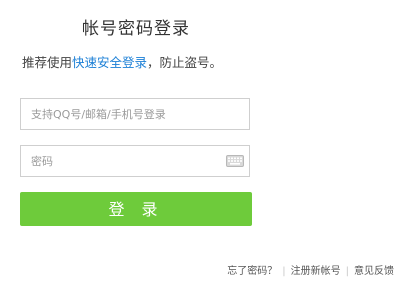  I want to click on quick-login-link: 快速安全登录, so click(109, 62).